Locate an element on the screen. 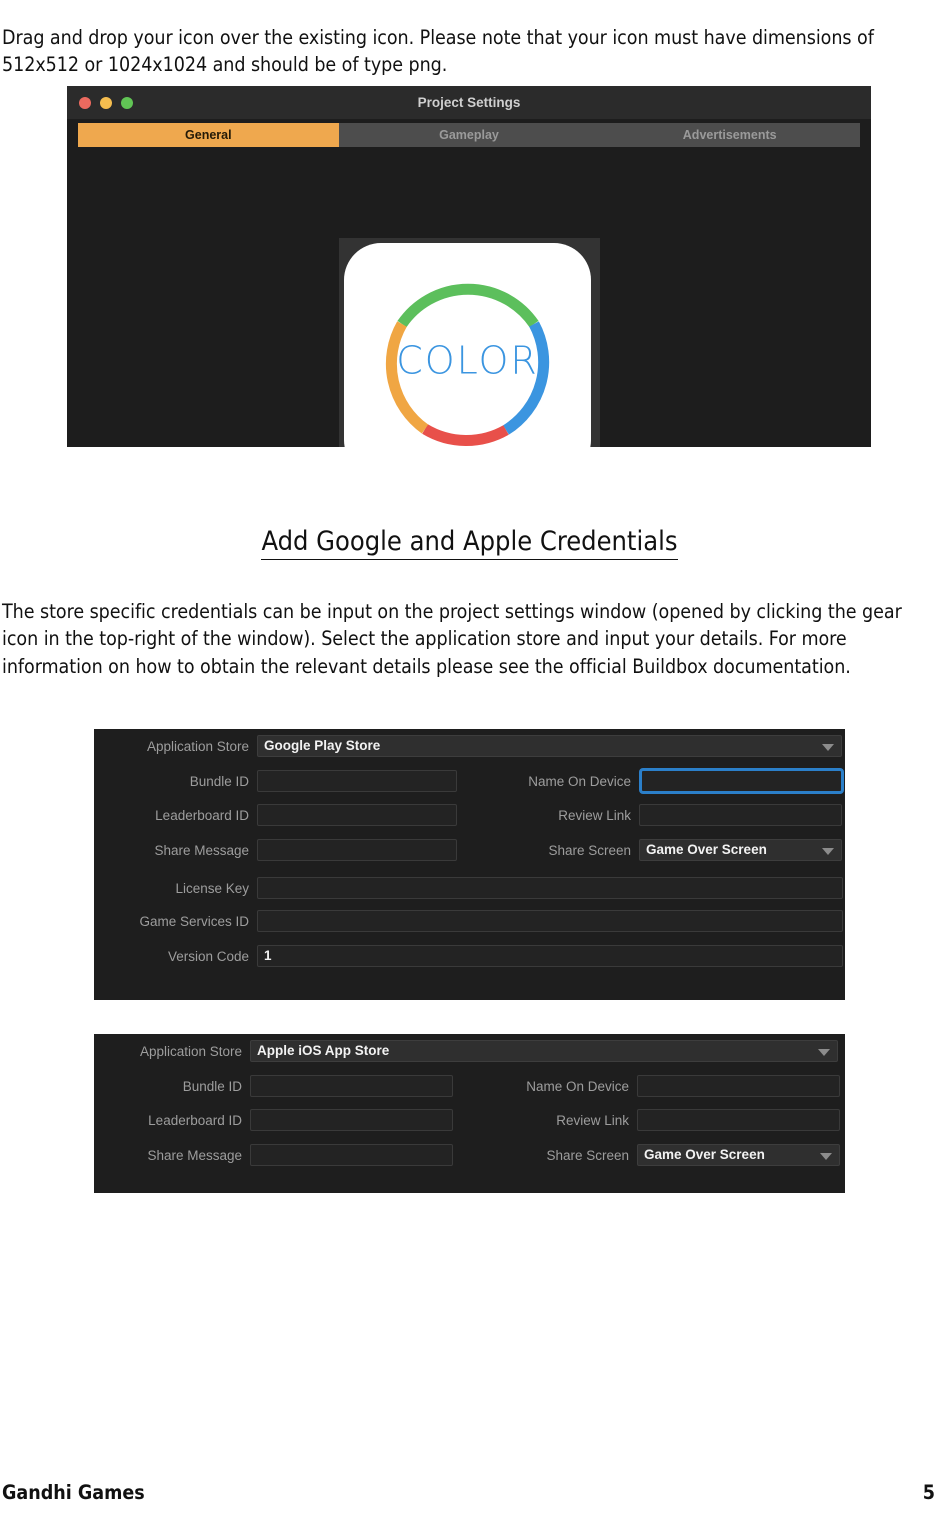 The width and height of the screenshot is (939, 1516). select-application-store: Google Play Store is located at coordinates (549, 746).